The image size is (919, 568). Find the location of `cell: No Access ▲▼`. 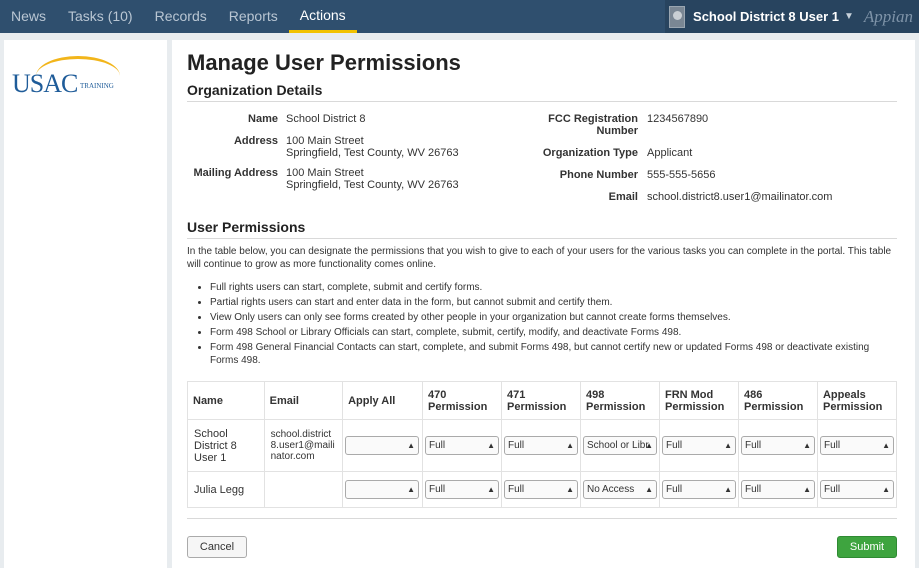

cell: No Access ▲▼ is located at coordinates (619, 489).